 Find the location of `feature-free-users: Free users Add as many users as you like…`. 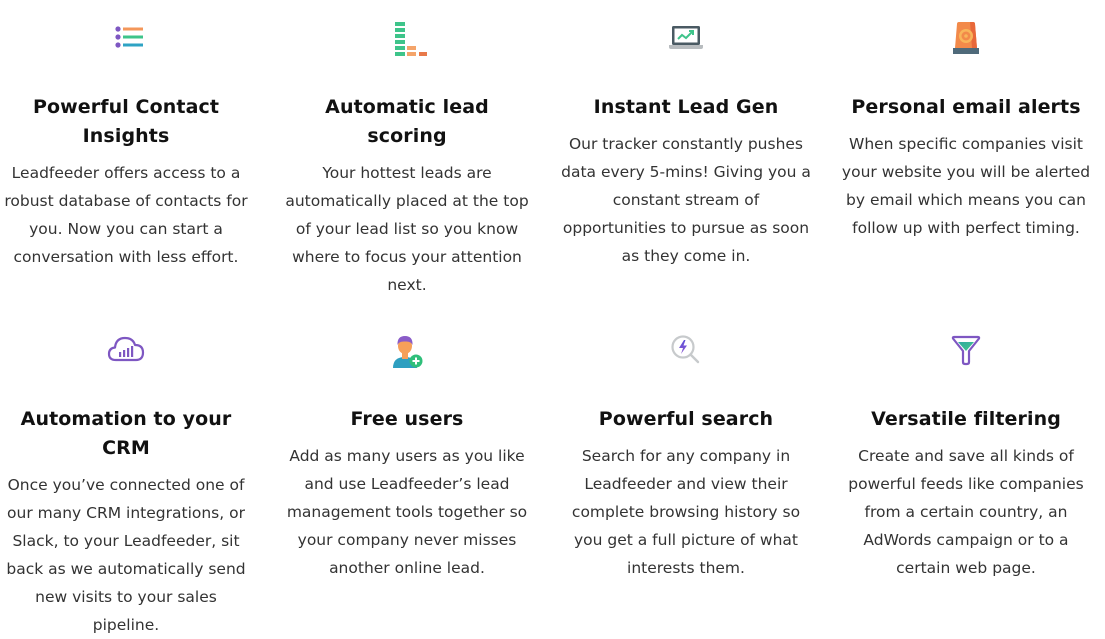

feature-free-users: Free users Add as many users as you like… is located at coordinates (407, 457).